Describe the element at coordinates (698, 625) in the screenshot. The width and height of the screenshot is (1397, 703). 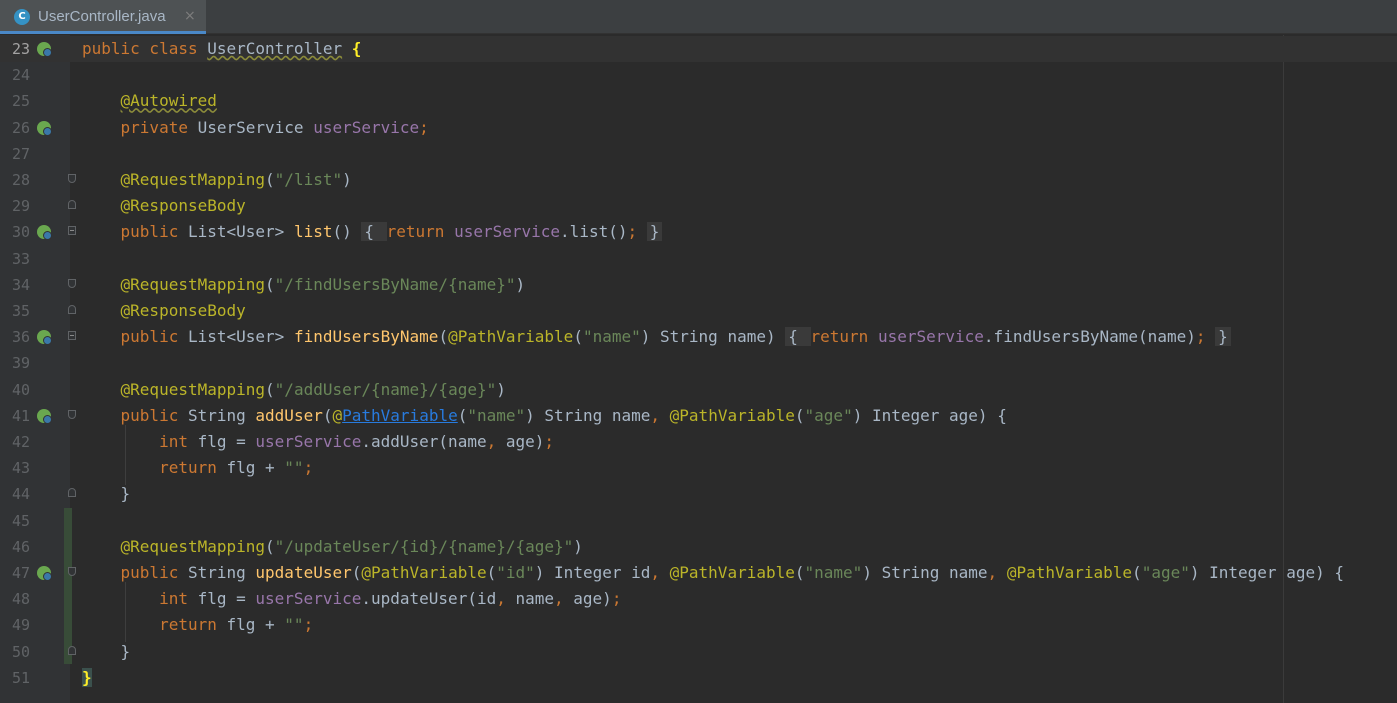
I see `code-line: 49 return flg + "";` at that location.